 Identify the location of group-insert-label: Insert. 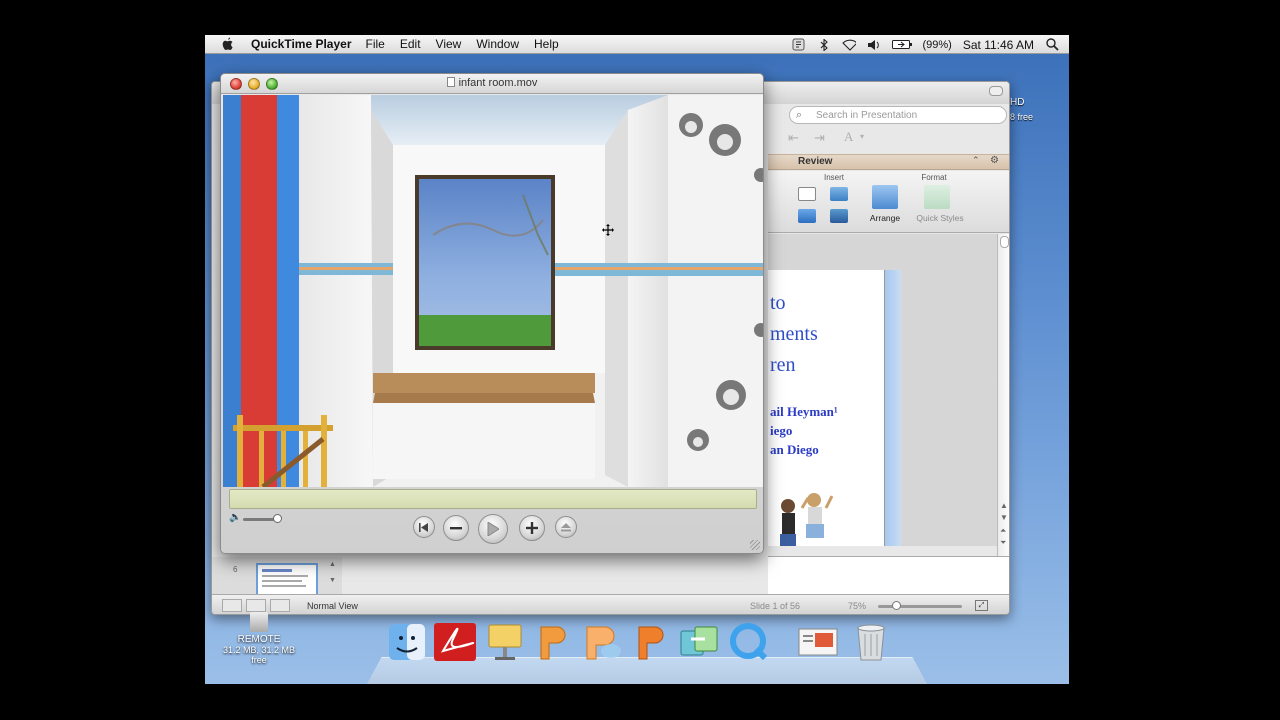
(833, 177).